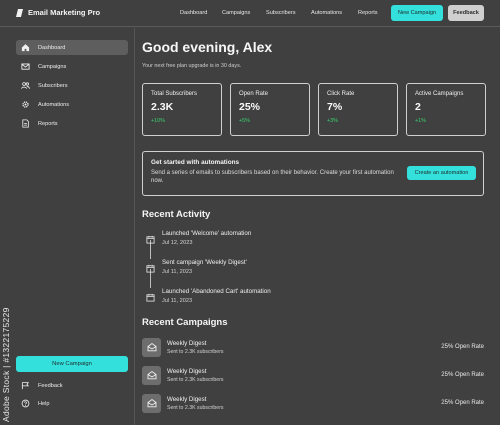 Image resolution: width=500 pixels, height=425 pixels. Describe the element at coordinates (193, 13) in the screenshot. I see `nav-dashboard: Dashboard` at that location.